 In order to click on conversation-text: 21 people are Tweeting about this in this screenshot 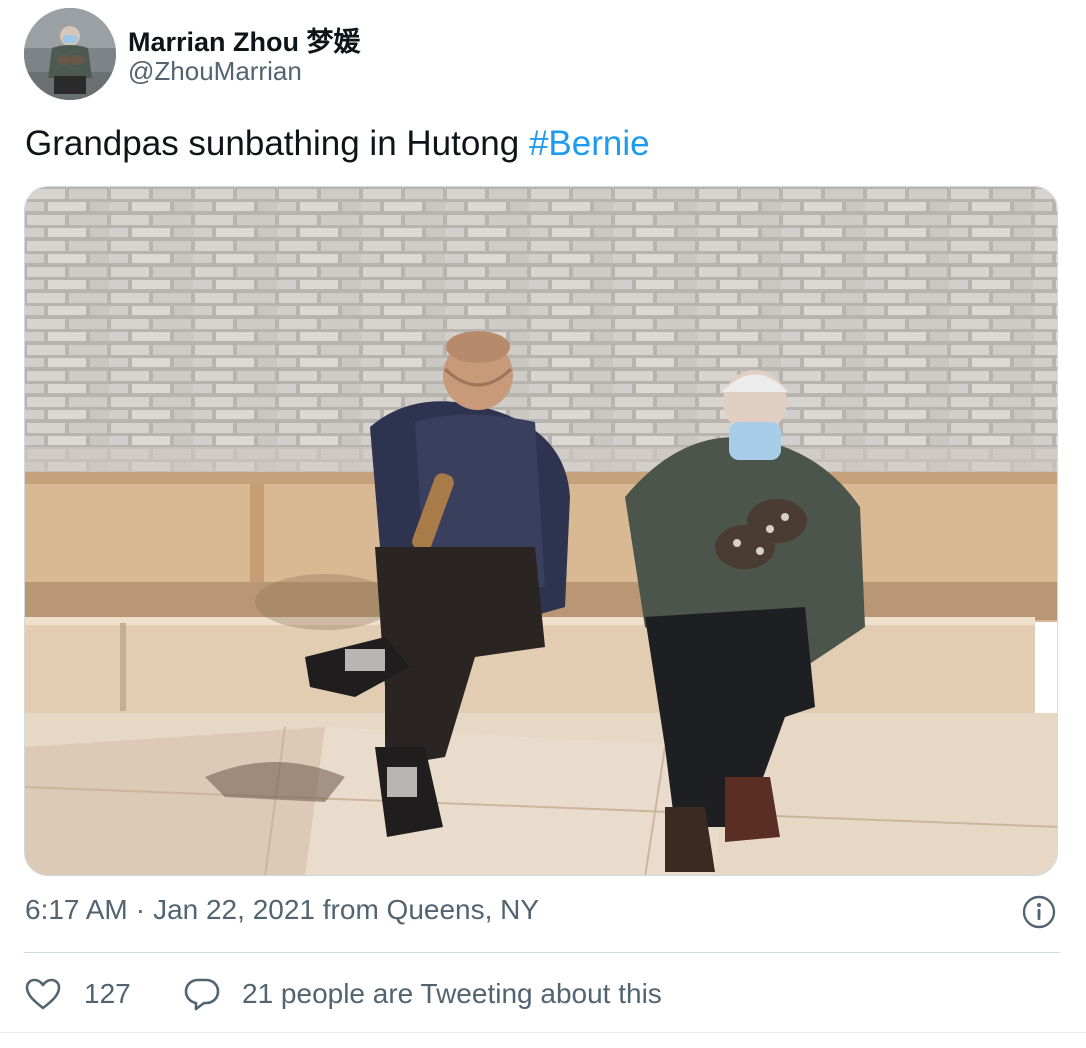, I will do `click(452, 993)`.